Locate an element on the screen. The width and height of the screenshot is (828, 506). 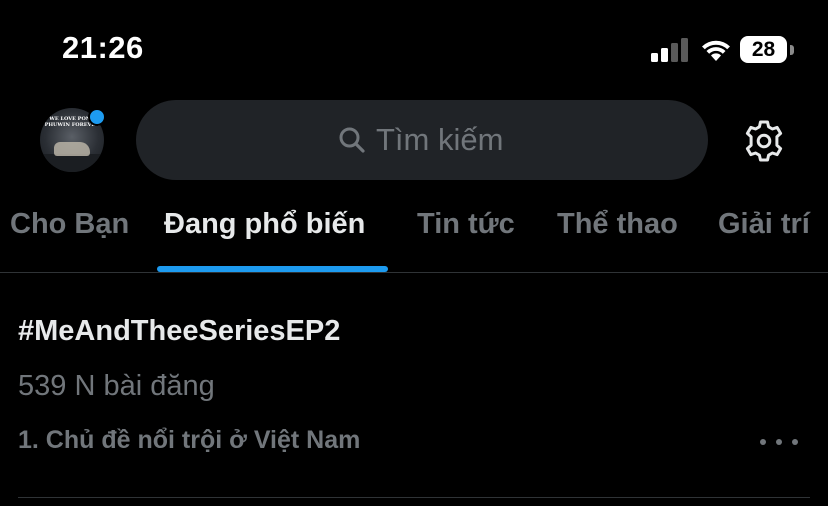
wifi-icon is located at coordinates (716, 50).